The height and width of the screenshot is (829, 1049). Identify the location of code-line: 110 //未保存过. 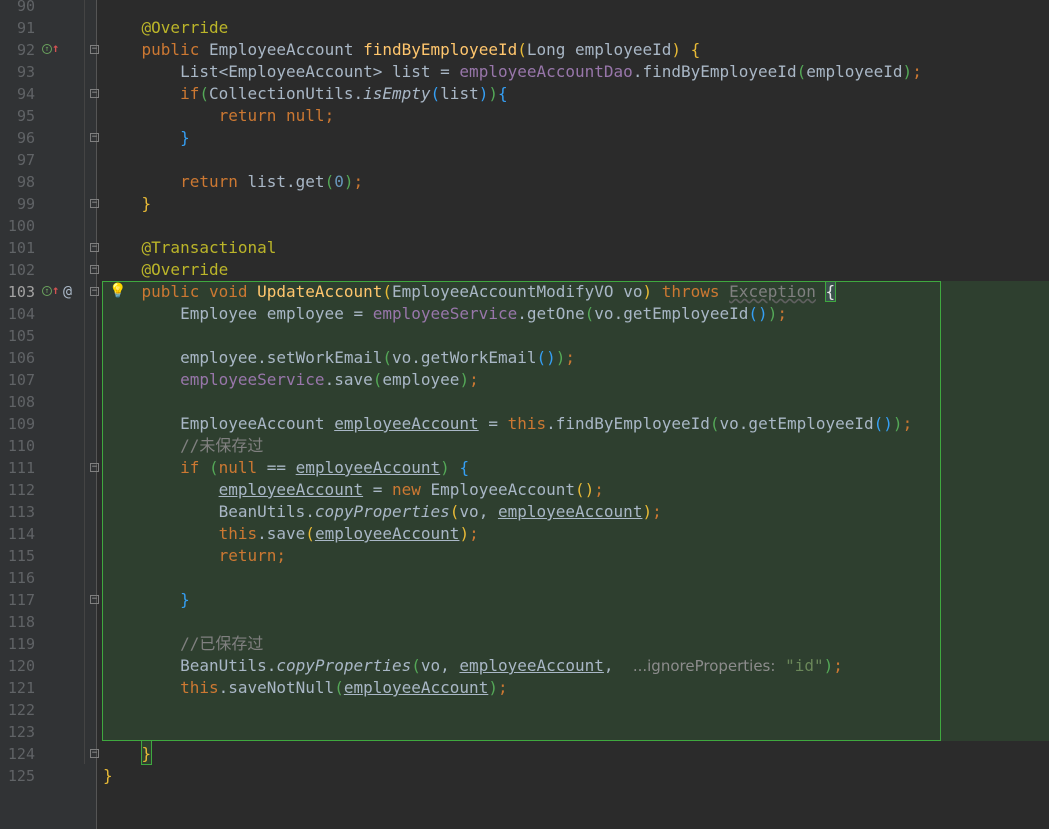
(524, 446).